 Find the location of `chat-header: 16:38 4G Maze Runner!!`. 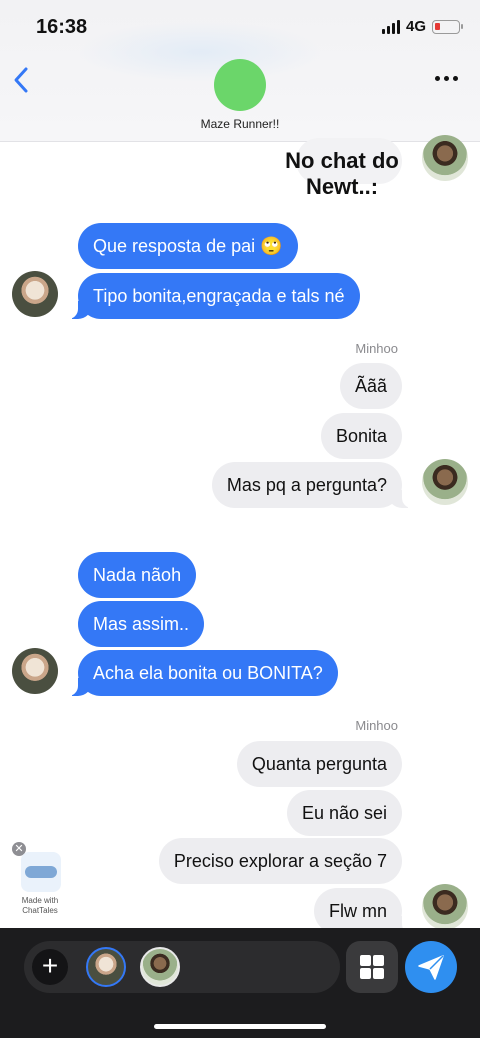

chat-header: 16:38 4G Maze Runner!! is located at coordinates (240, 71).